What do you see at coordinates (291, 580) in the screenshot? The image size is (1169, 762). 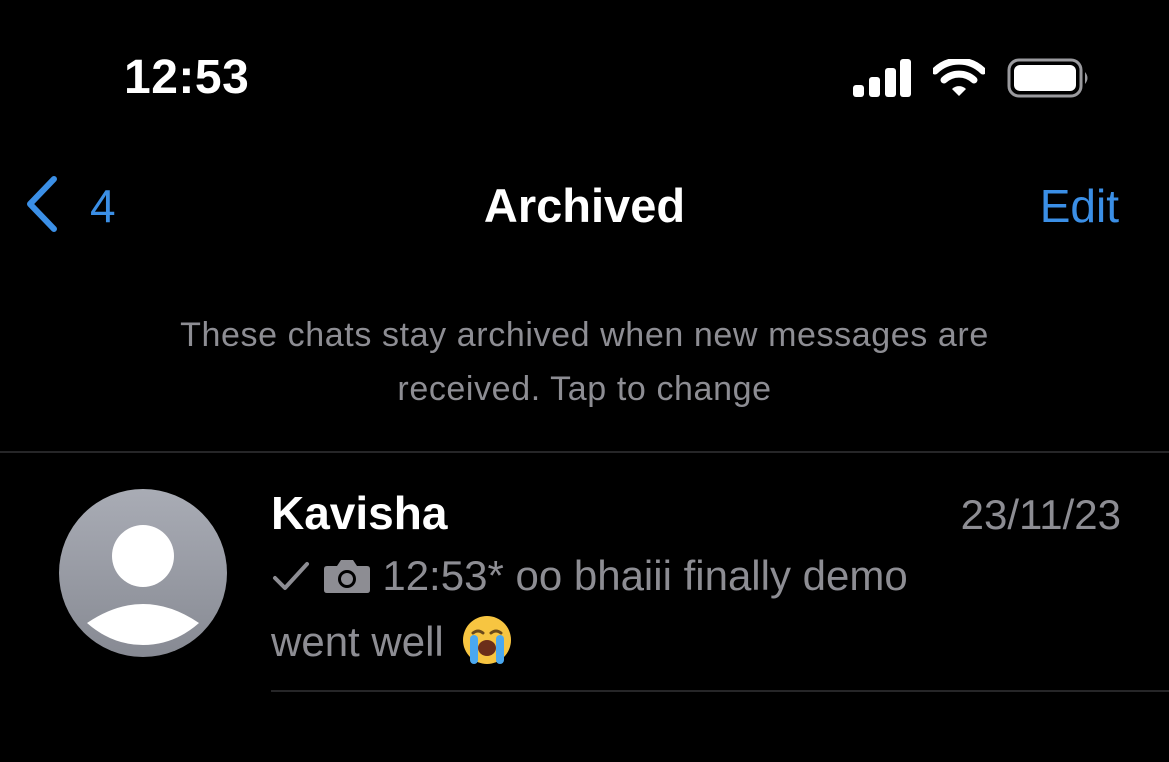 I see `single-check-icon` at bounding box center [291, 580].